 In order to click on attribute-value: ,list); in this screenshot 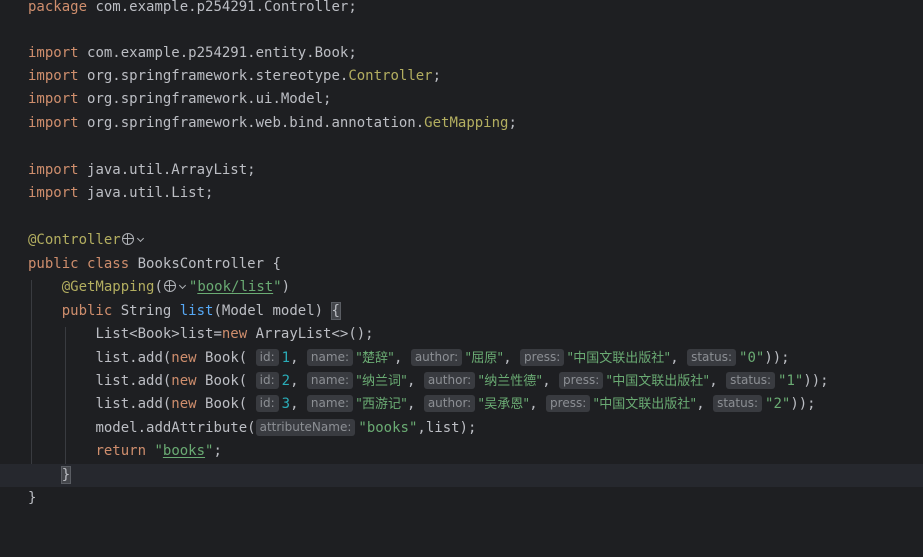, I will do `click(447, 428)`.